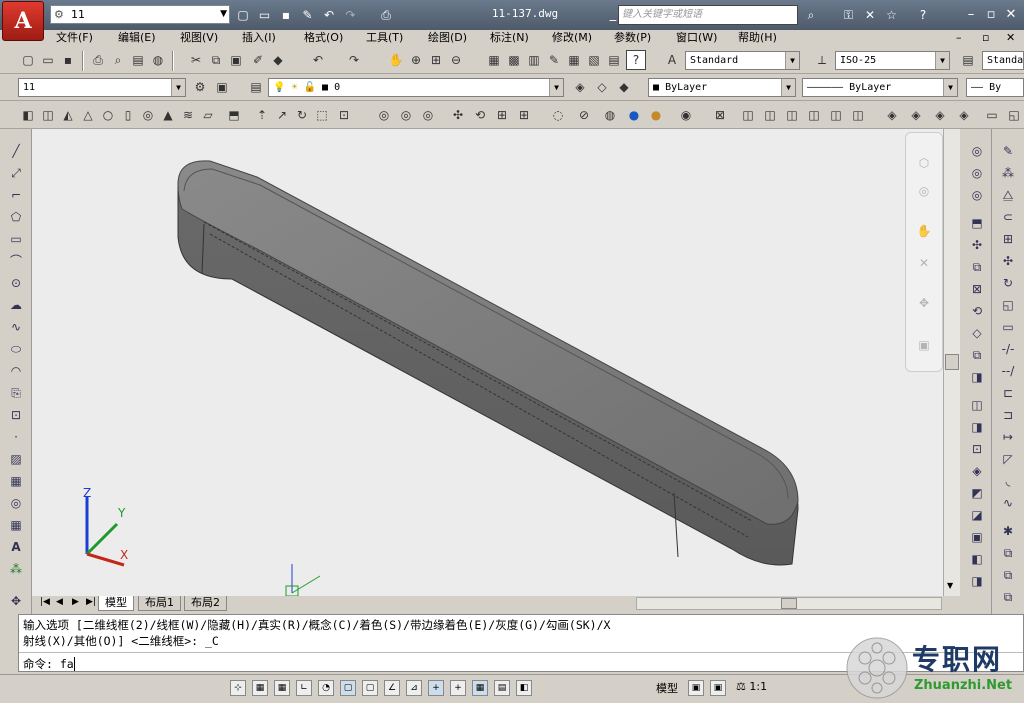 The image size is (1024, 703). What do you see at coordinates (458, 115) in the screenshot?
I see `3d-move-icon: ✣` at bounding box center [458, 115].